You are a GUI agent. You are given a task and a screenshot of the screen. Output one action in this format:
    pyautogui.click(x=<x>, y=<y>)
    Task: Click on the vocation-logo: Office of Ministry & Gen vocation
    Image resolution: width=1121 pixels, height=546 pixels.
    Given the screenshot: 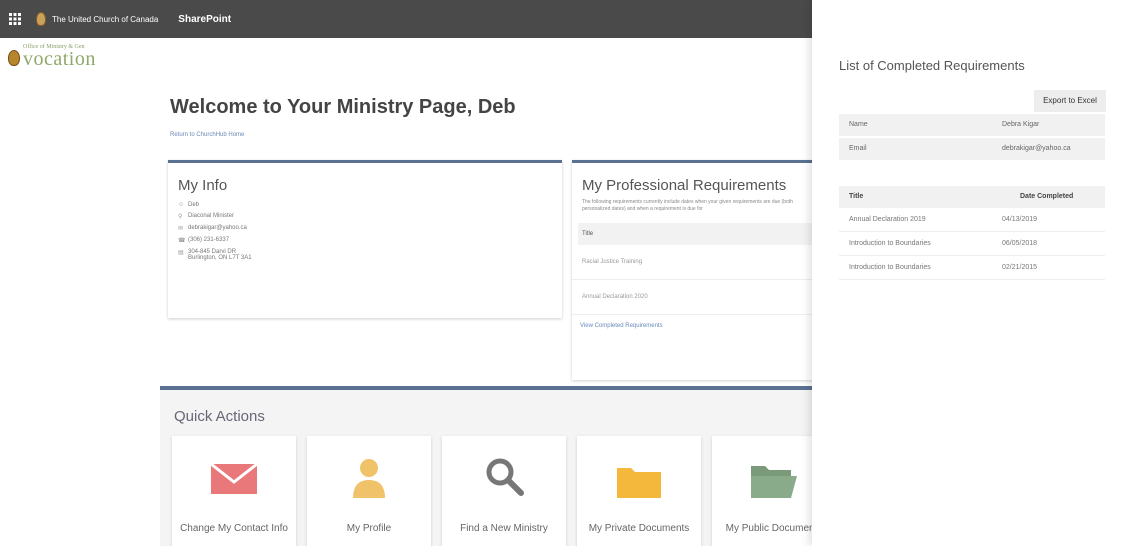 What is the action you would take?
    pyautogui.click(x=52, y=57)
    